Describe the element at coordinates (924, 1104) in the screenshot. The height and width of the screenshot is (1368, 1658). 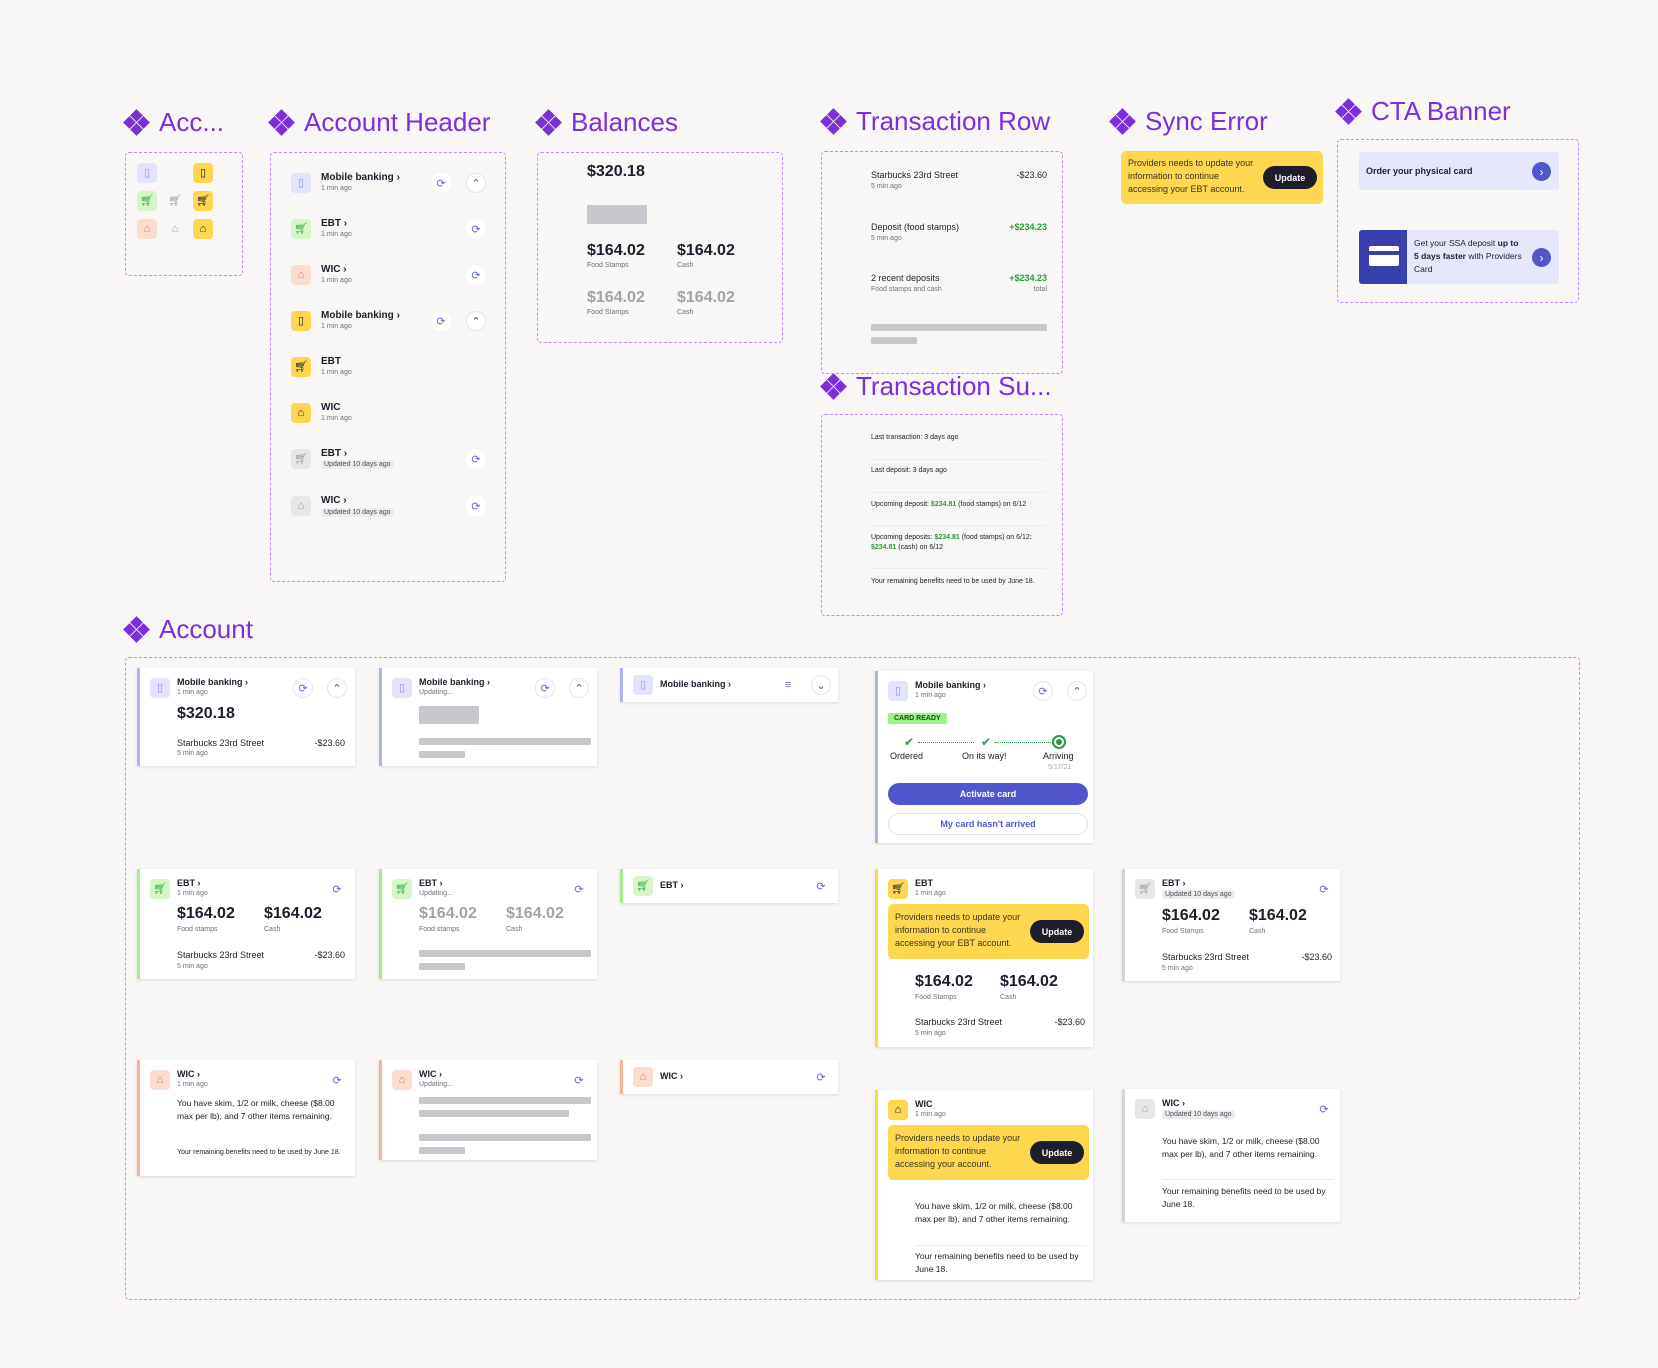
I see `account-name: WIC` at that location.